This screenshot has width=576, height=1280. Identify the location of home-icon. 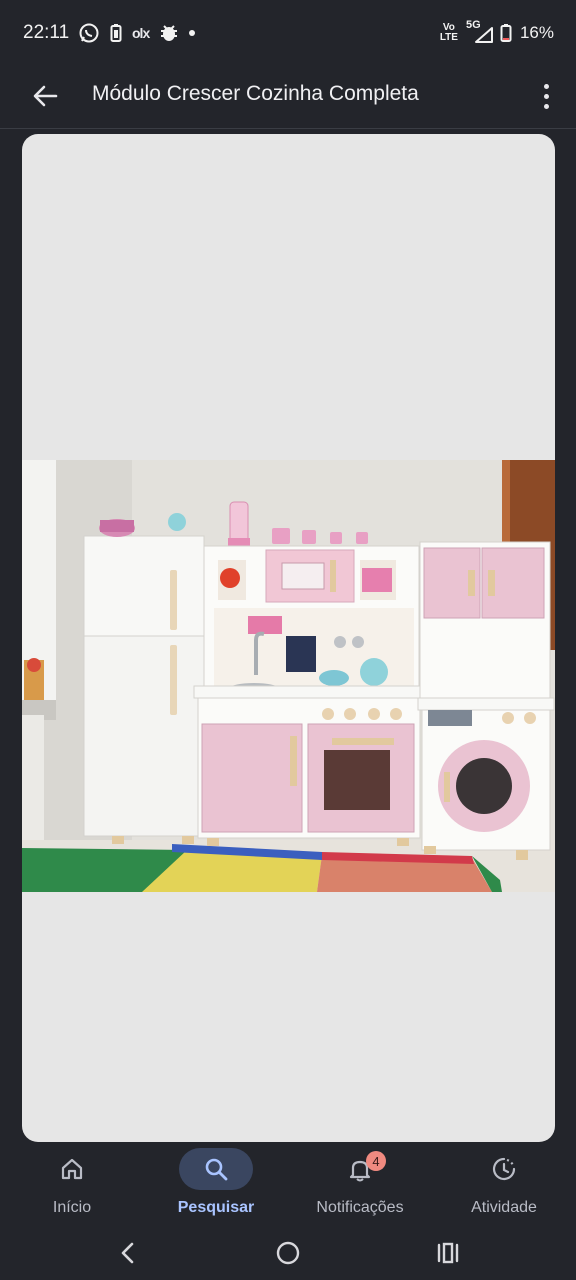
(72, 1169).